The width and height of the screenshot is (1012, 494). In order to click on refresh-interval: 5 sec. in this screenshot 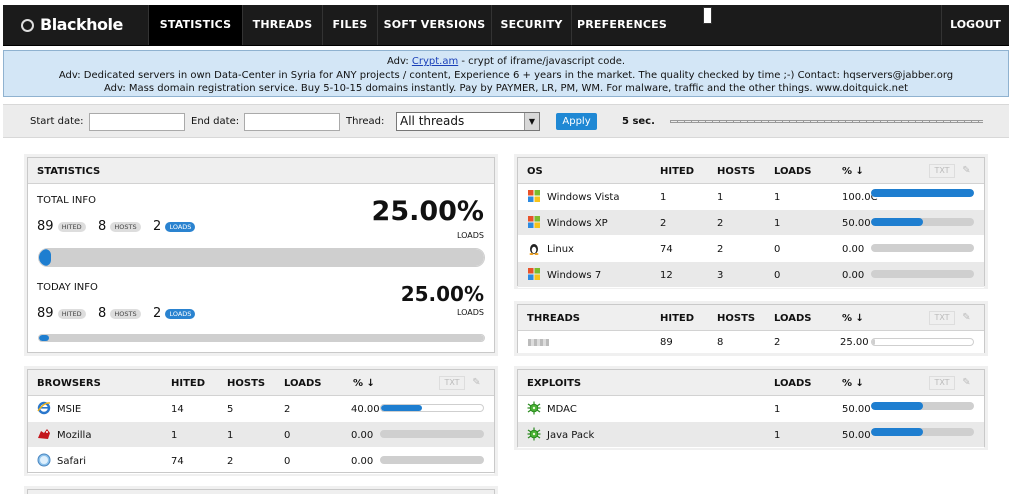, I will do `click(638, 121)`.